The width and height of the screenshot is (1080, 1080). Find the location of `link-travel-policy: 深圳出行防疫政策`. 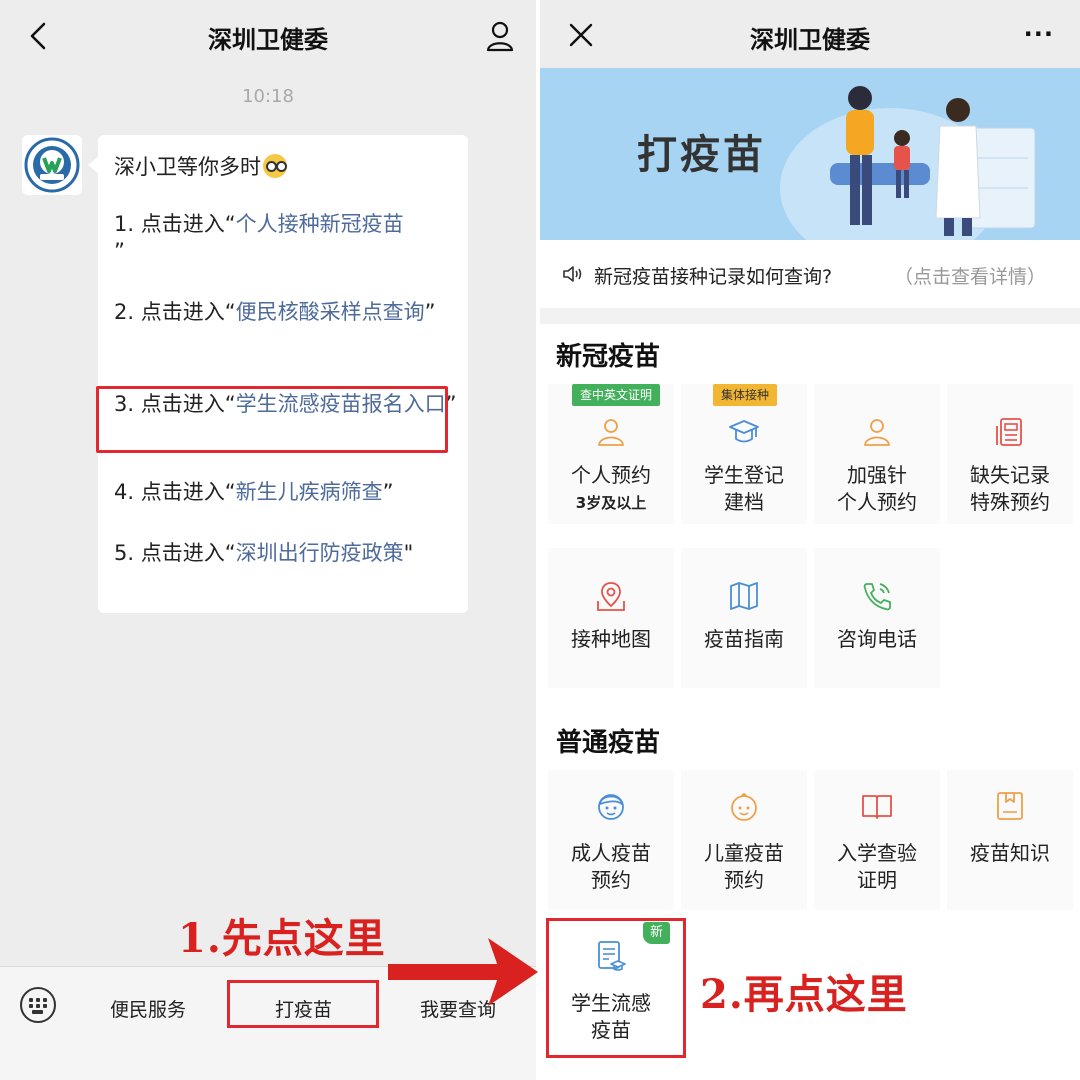

link-travel-policy: 深圳出行防疫政策 is located at coordinates (320, 553).